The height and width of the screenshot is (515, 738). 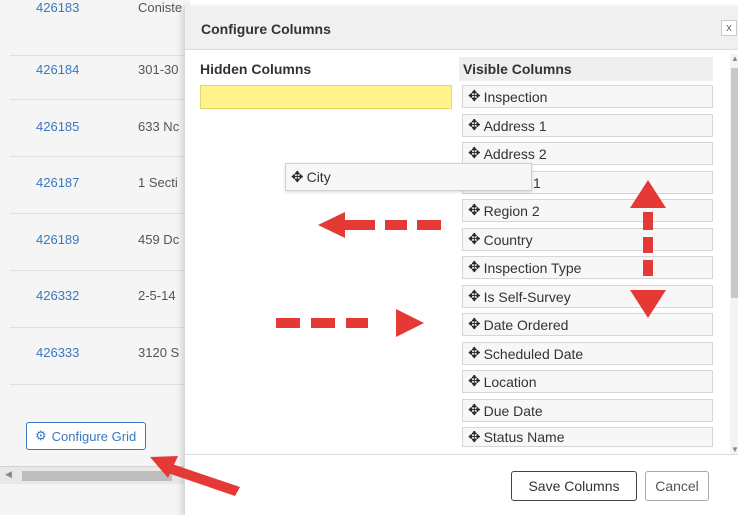 I want to click on scroll-up-icon: ▲, so click(x=734, y=58).